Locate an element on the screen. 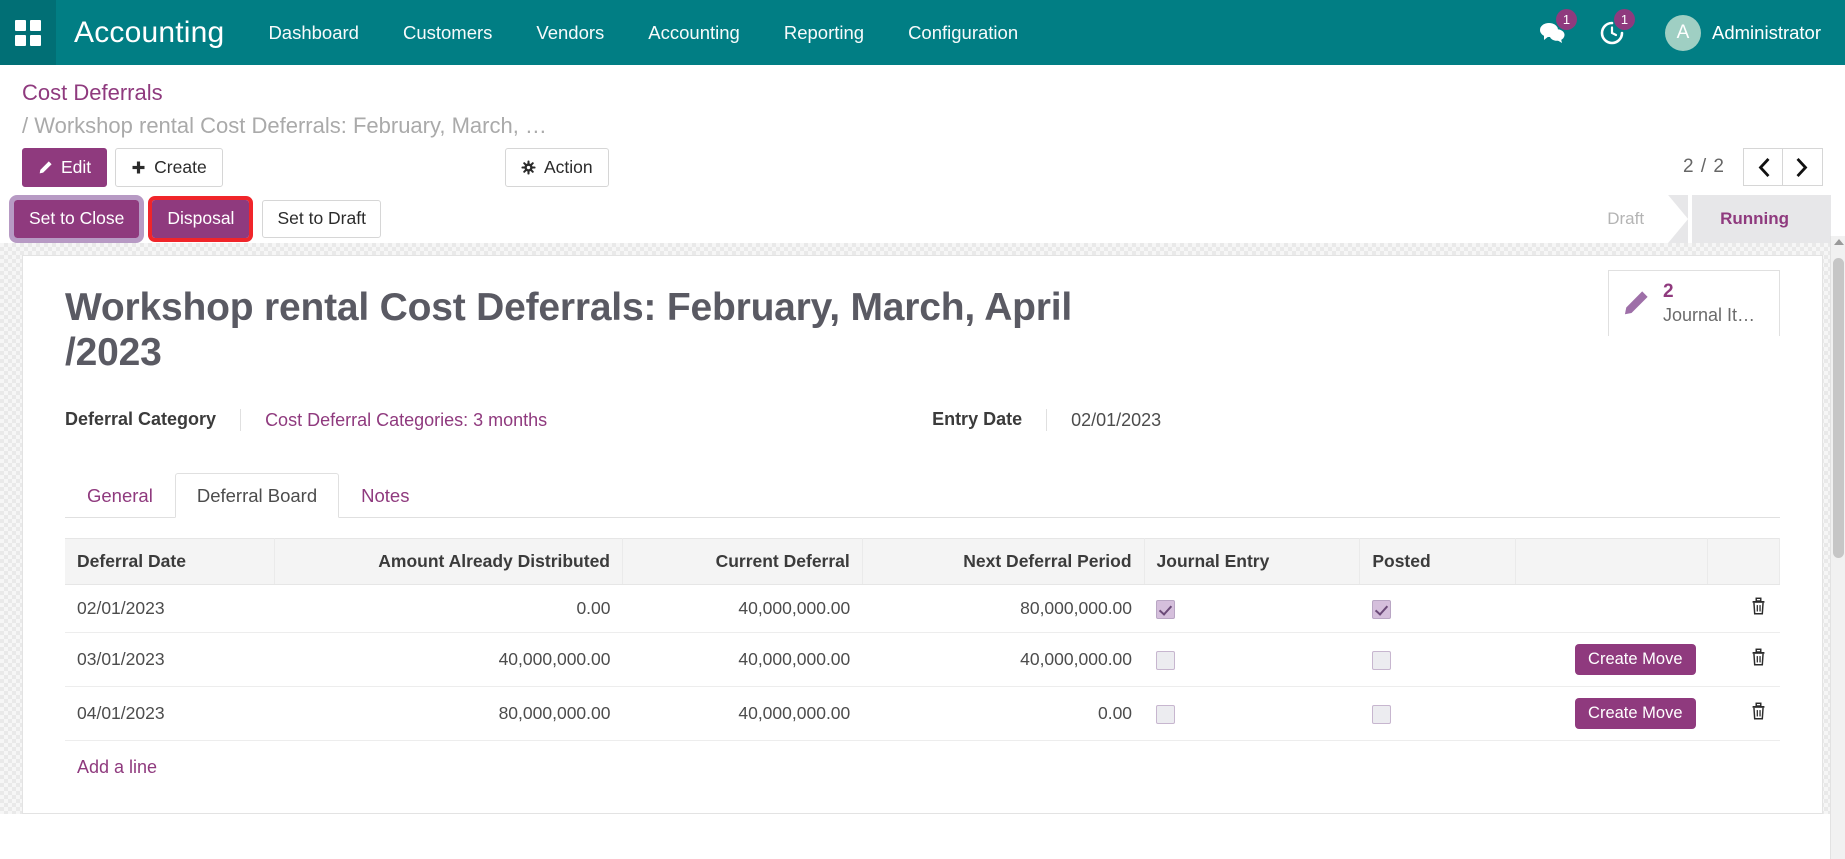 The width and height of the screenshot is (1845, 859). status-stage-arrow is located at coordinates (1680, 218).